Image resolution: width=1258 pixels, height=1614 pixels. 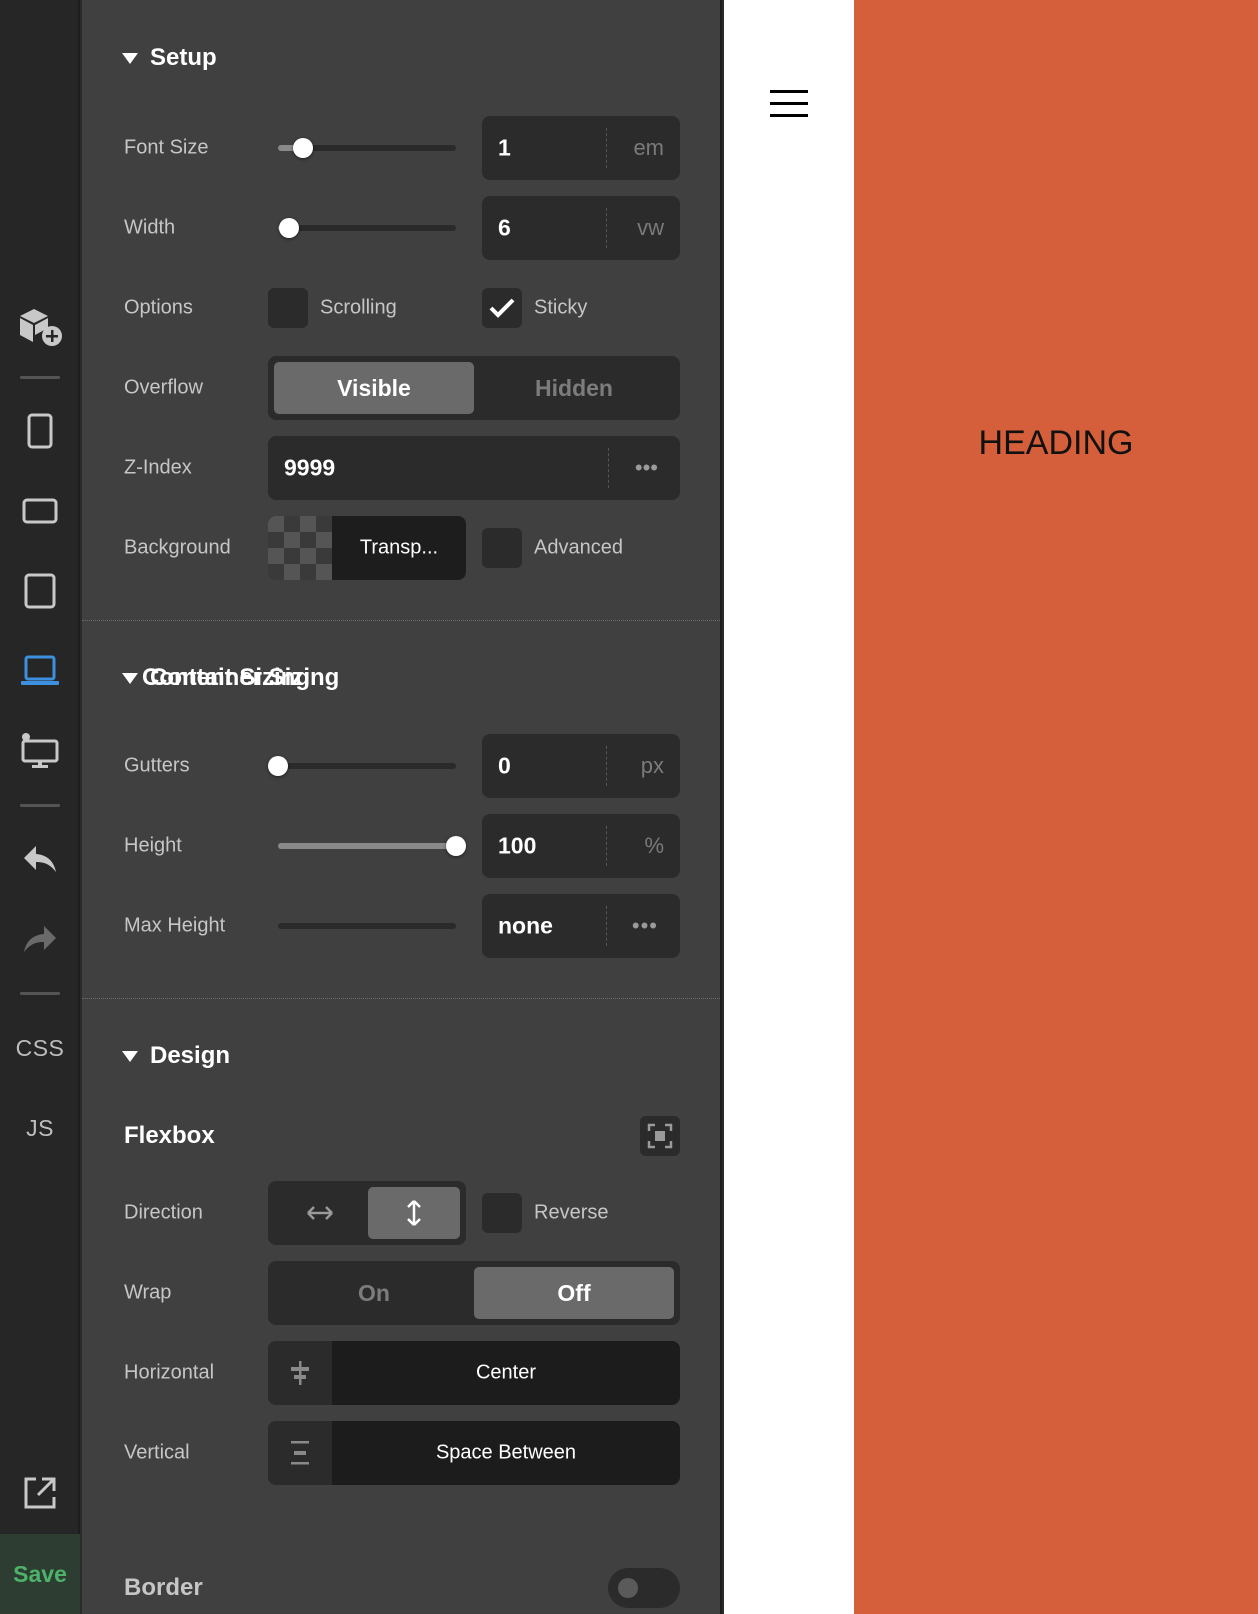 I want to click on add-block-icon, so click(x=41, y=327).